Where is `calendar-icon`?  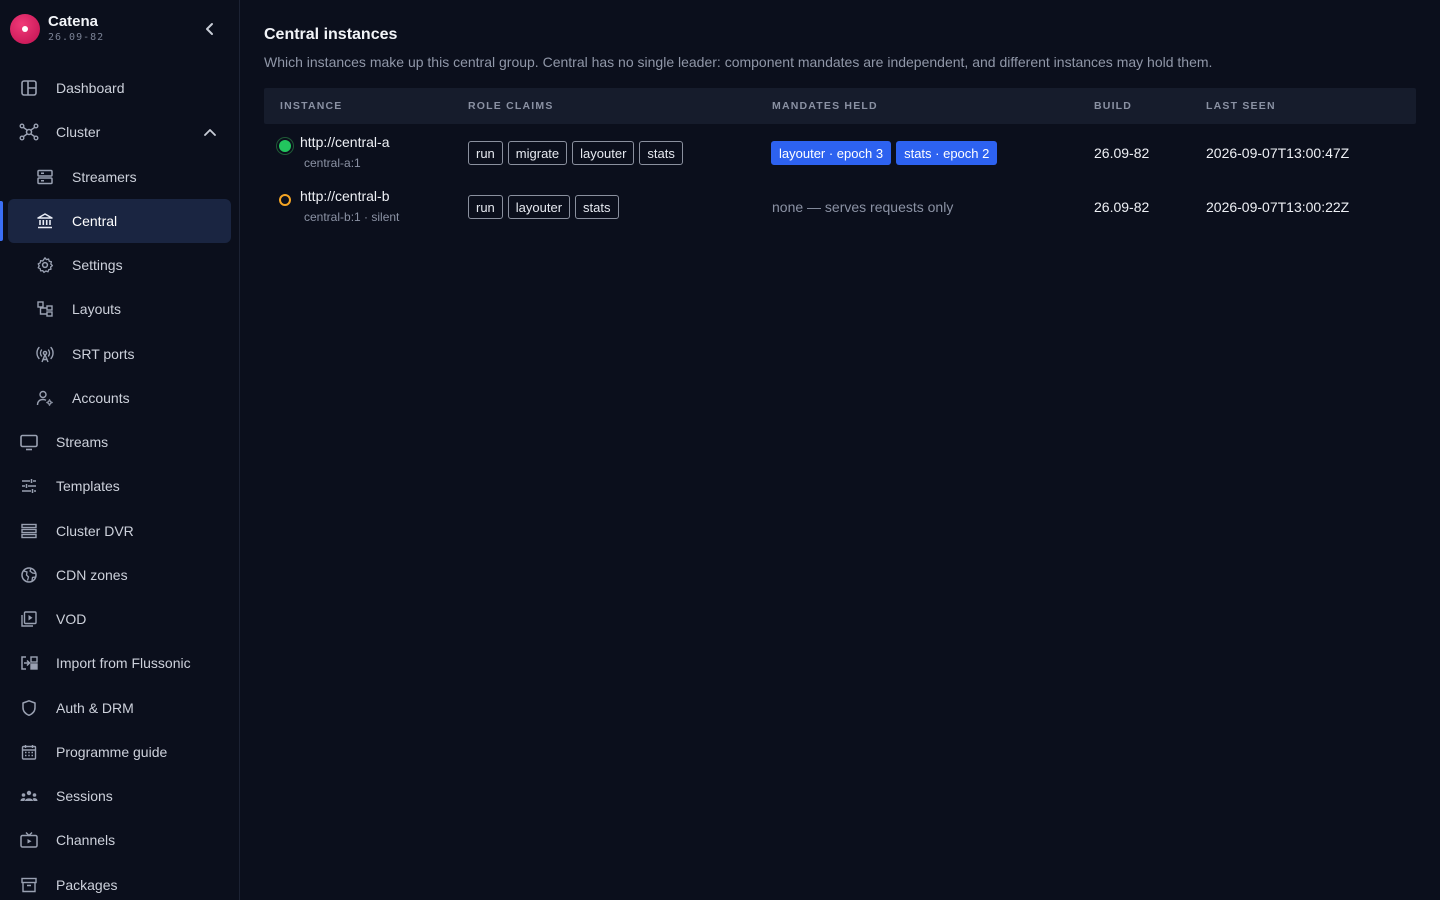 calendar-icon is located at coordinates (29, 752).